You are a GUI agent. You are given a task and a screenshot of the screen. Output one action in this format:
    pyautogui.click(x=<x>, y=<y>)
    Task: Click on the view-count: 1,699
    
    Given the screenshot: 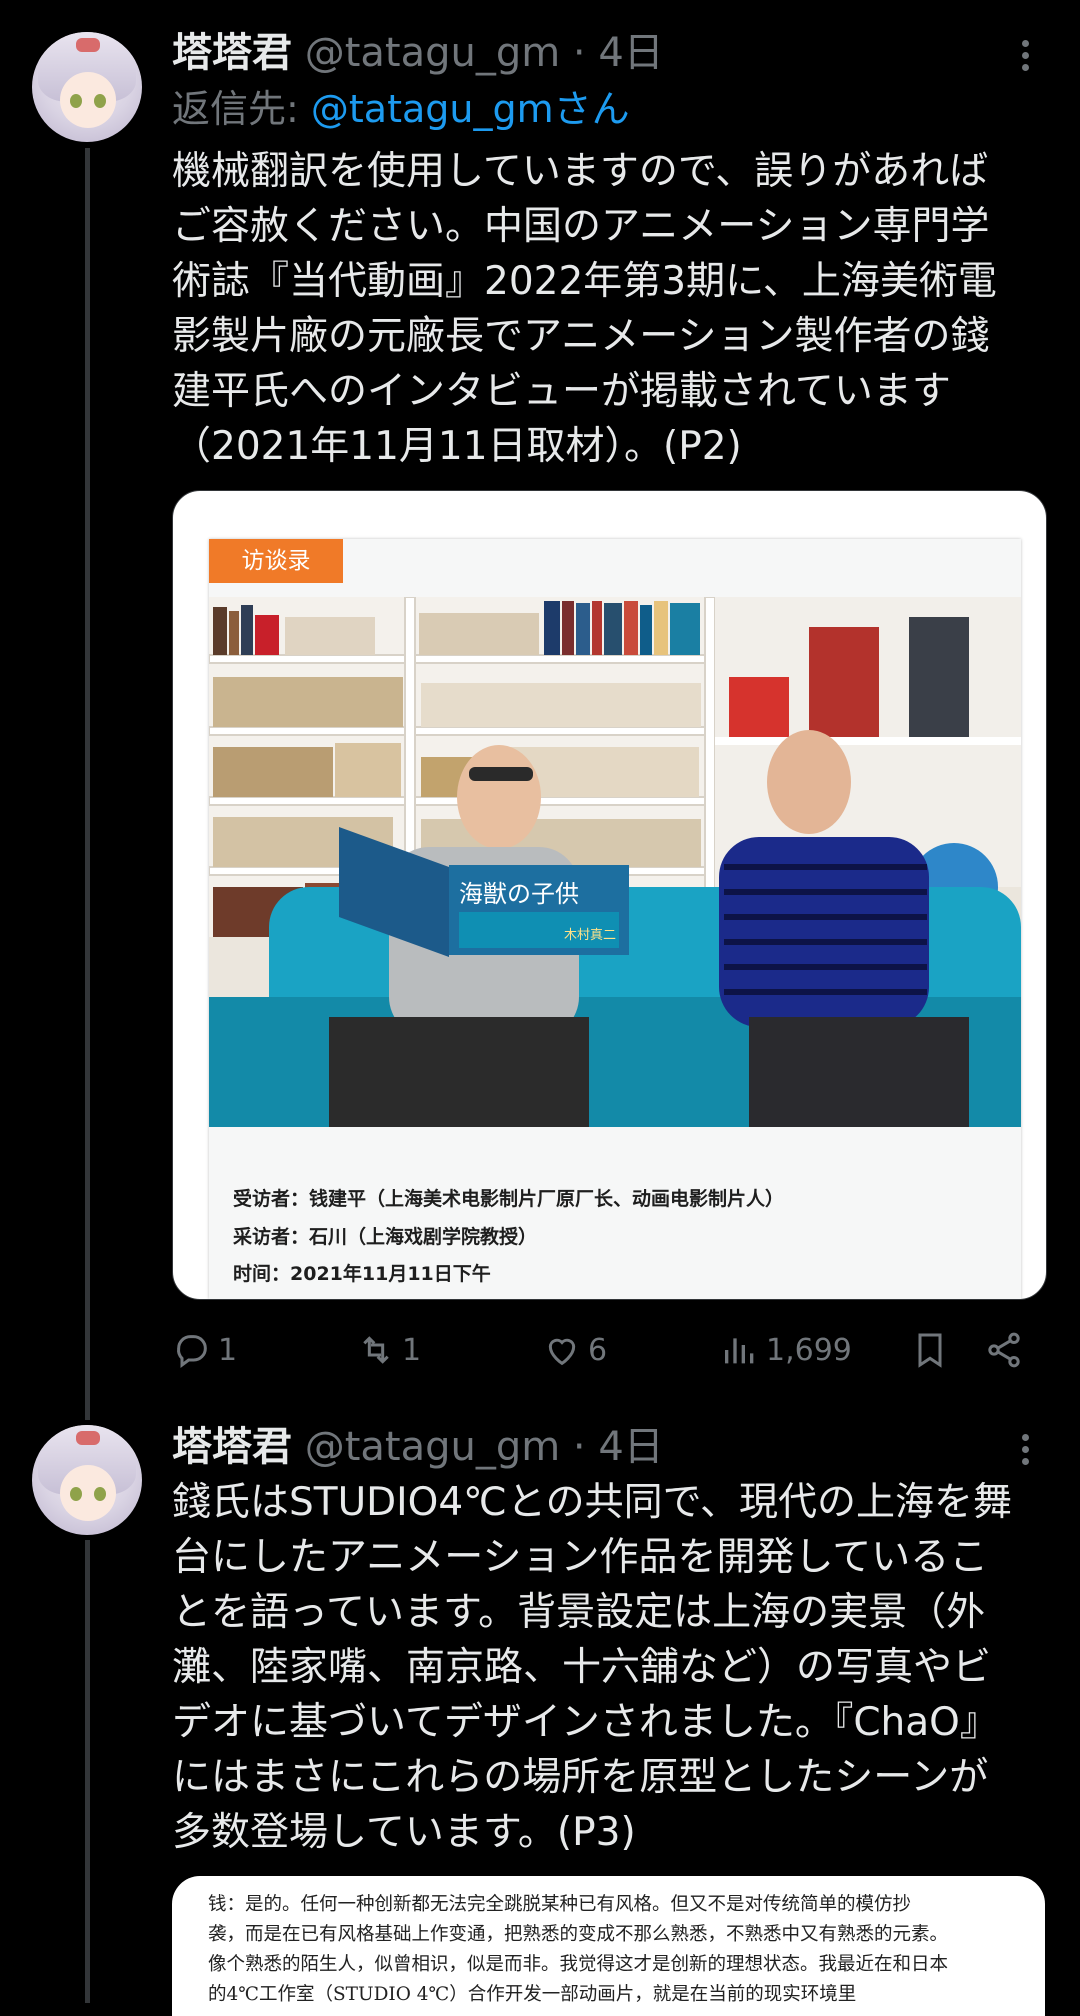 What is the action you would take?
    pyautogui.click(x=809, y=1350)
    